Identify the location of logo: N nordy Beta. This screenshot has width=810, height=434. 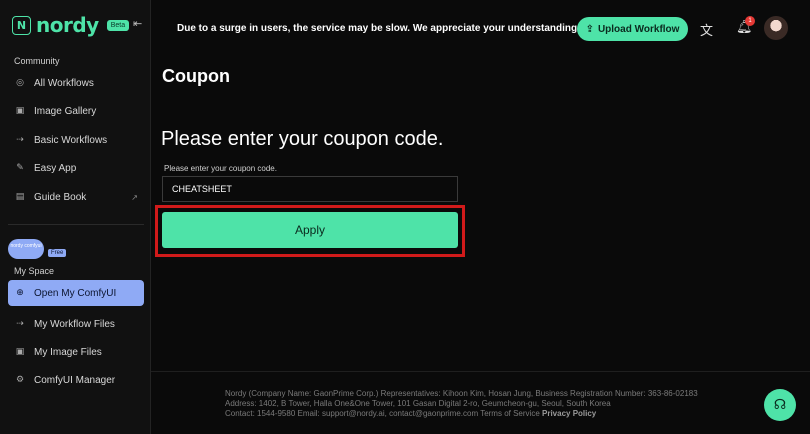
(71, 25).